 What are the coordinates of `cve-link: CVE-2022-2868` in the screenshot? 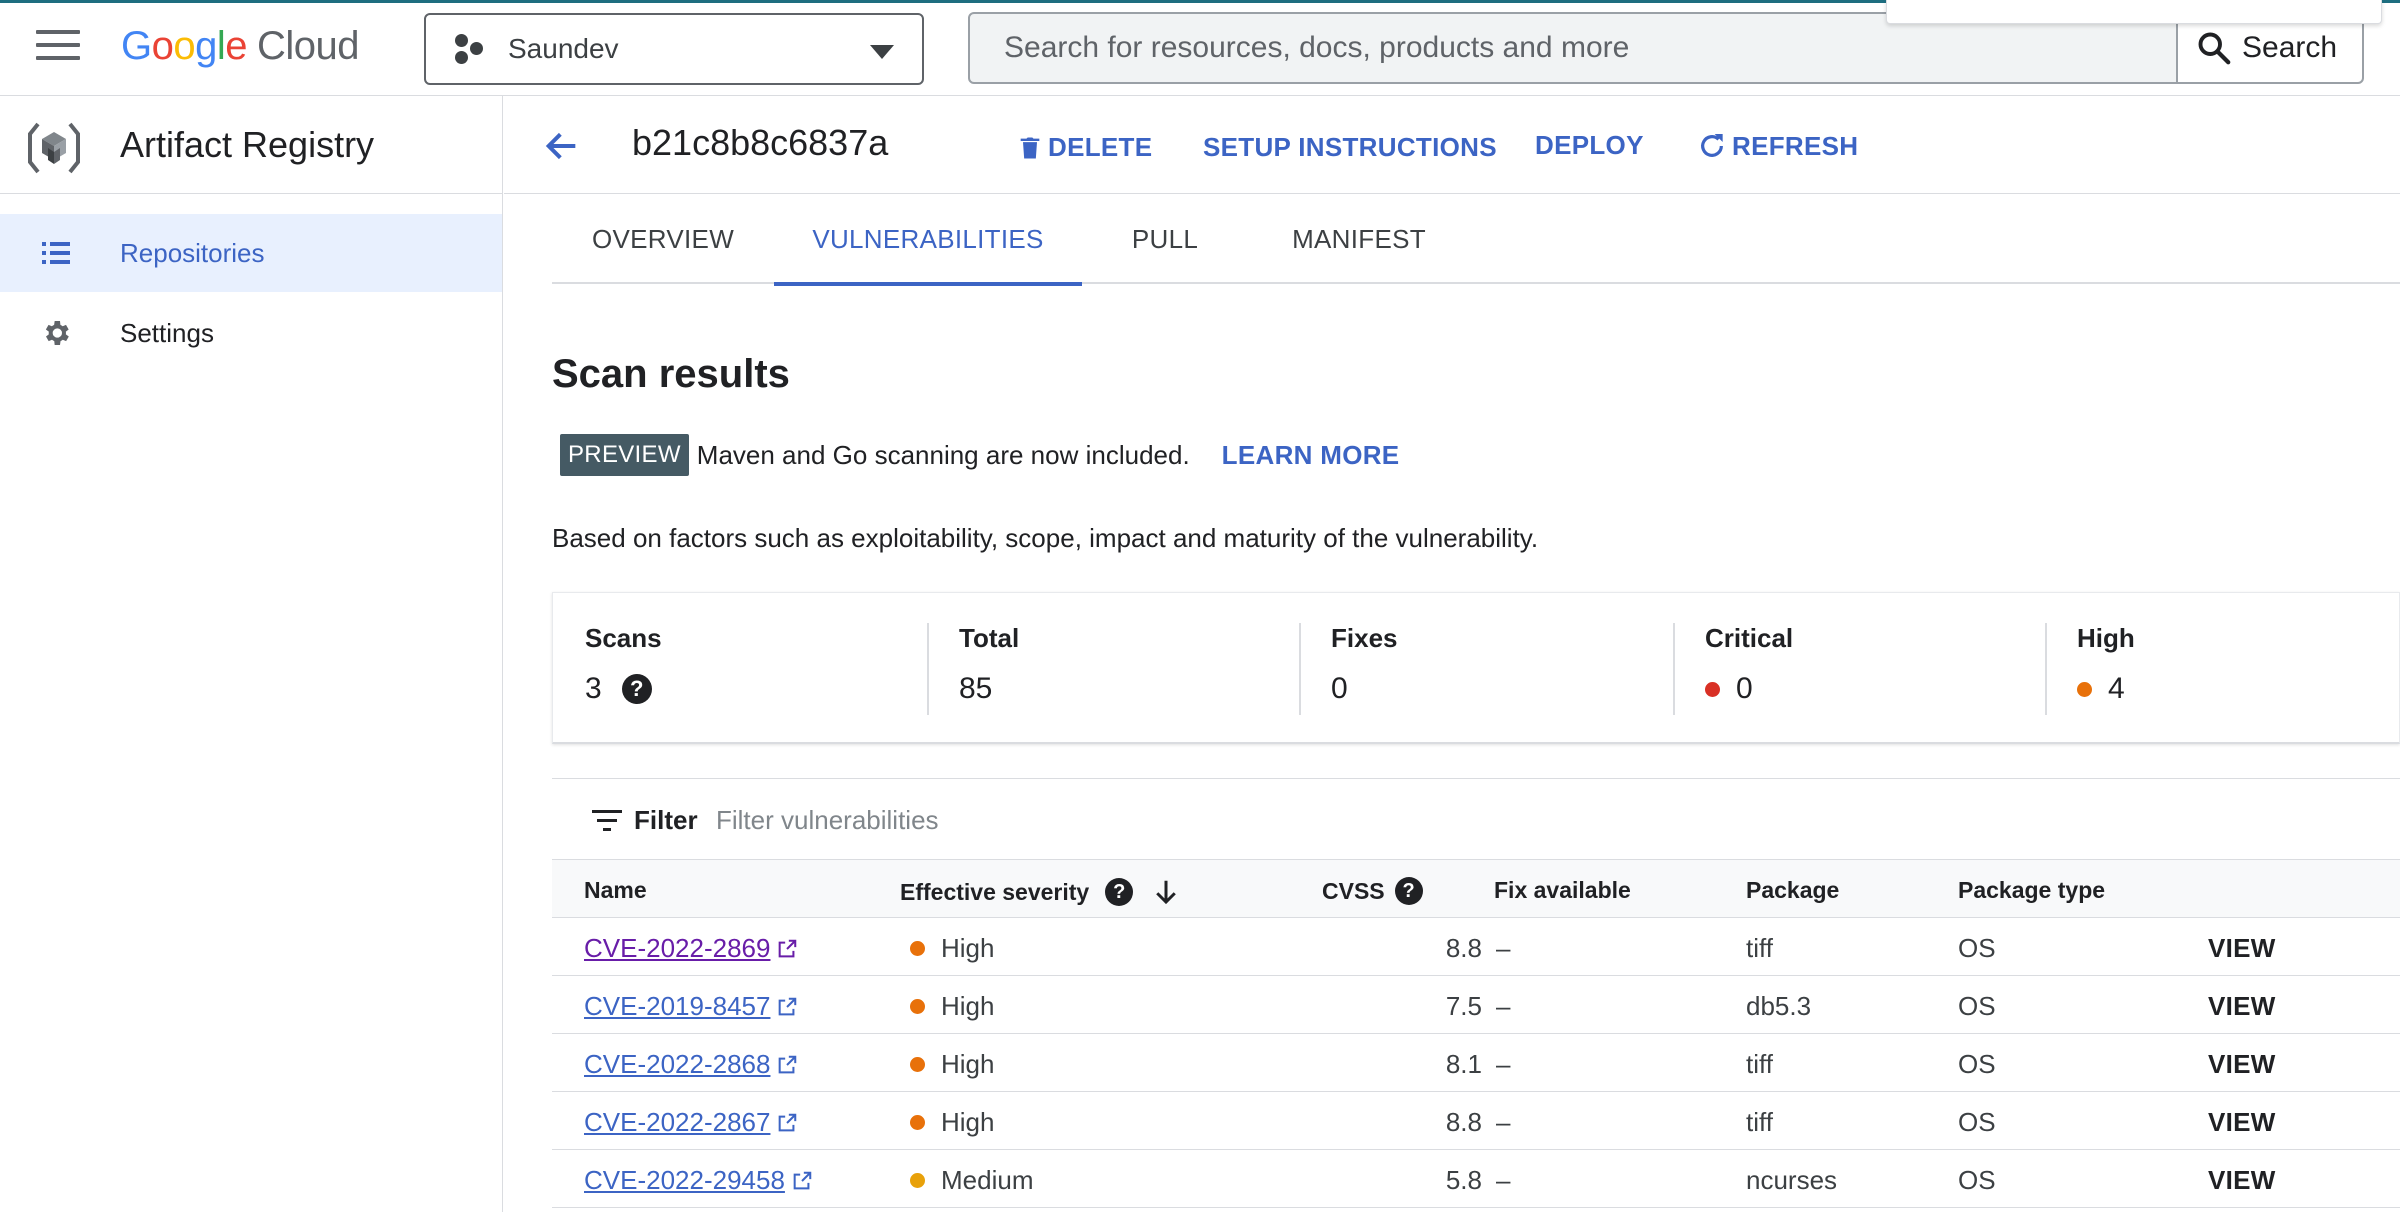 It's located at (691, 1064).